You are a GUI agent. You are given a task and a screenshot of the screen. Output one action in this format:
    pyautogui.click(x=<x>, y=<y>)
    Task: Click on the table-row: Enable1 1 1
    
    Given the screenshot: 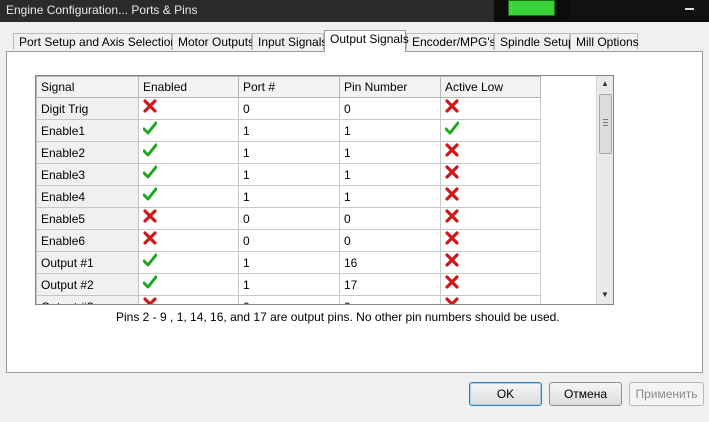 What is the action you would take?
    pyautogui.click(x=288, y=130)
    